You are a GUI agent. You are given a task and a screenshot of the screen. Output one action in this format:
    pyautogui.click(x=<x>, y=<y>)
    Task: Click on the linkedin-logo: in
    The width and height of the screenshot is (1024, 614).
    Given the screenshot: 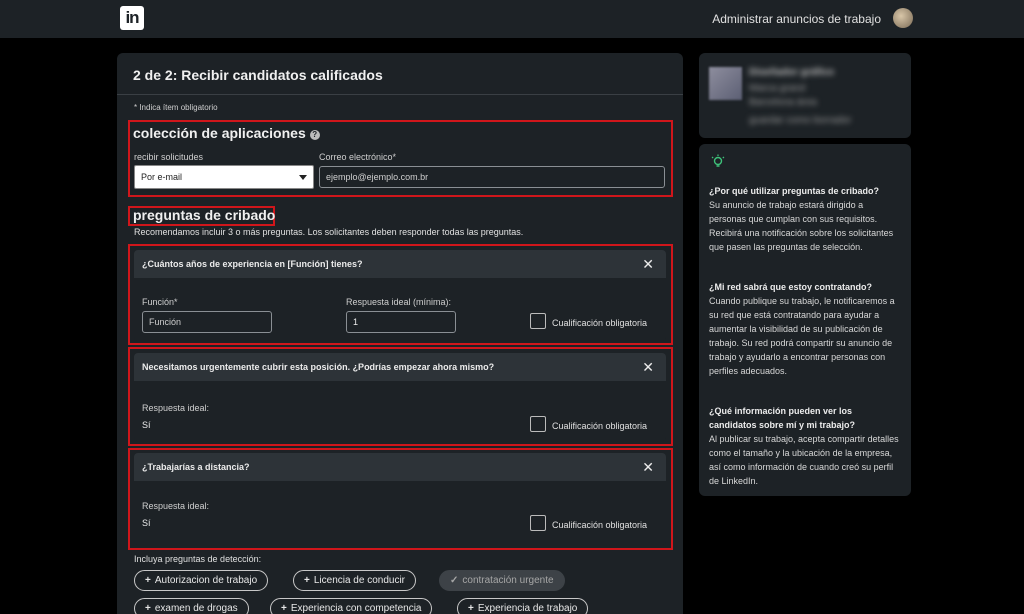 What is the action you would take?
    pyautogui.click(x=132, y=18)
    